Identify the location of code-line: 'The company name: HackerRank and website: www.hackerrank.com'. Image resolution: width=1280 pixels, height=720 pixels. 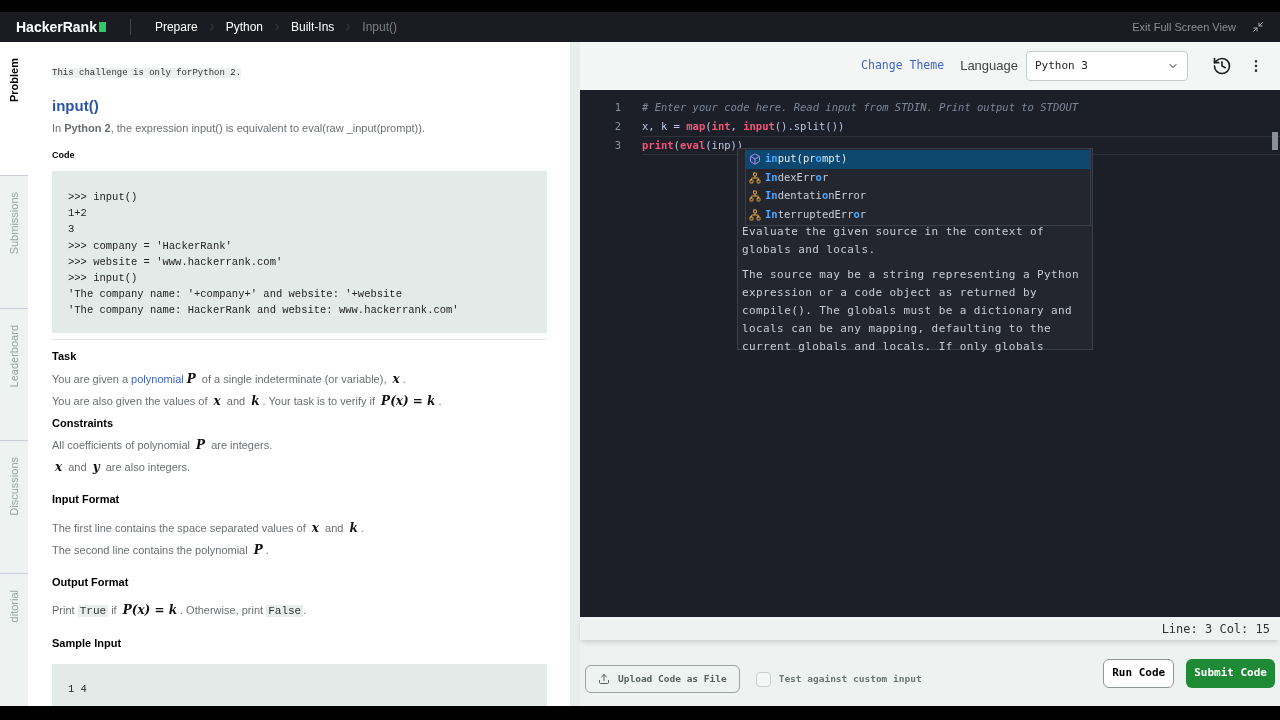
(263, 311).